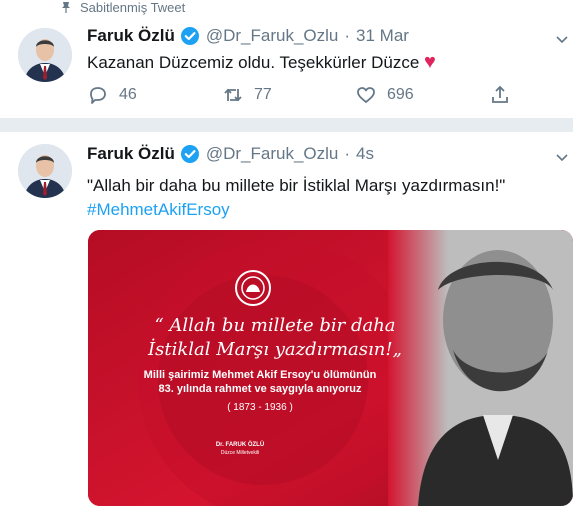 This screenshot has width=573, height=506. What do you see at coordinates (240, 453) in the screenshot?
I see `poster-signature-title: Düzce Milletvekili` at bounding box center [240, 453].